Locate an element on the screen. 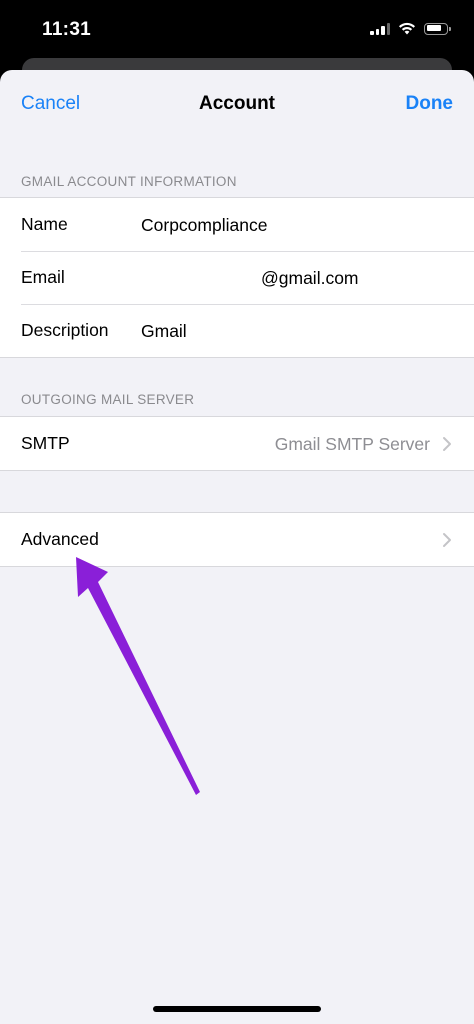  advanced-group: Advanced is located at coordinates (237, 539).